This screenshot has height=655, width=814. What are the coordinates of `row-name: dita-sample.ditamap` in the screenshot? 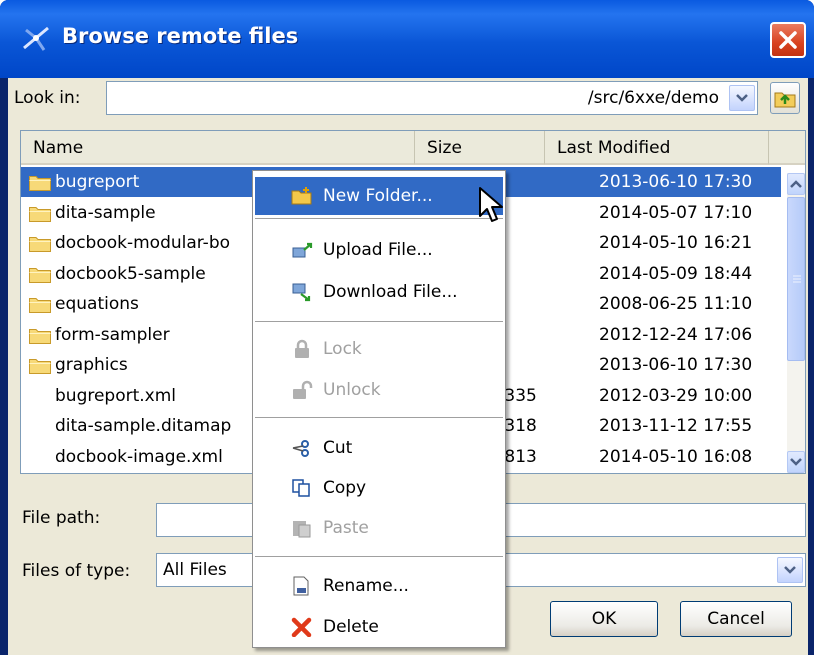 It's located at (143, 426).